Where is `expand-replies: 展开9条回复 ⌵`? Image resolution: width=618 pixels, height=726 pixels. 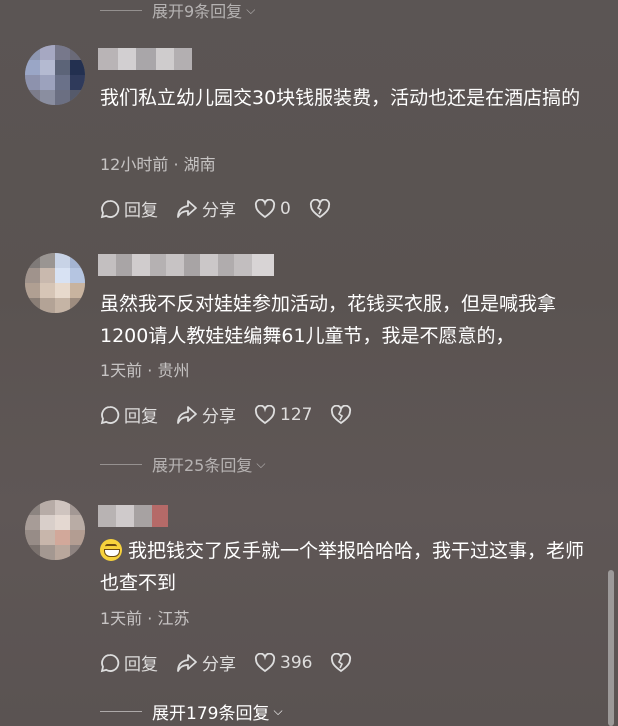 expand-replies: 展开9条回复 ⌵ is located at coordinates (177, 11).